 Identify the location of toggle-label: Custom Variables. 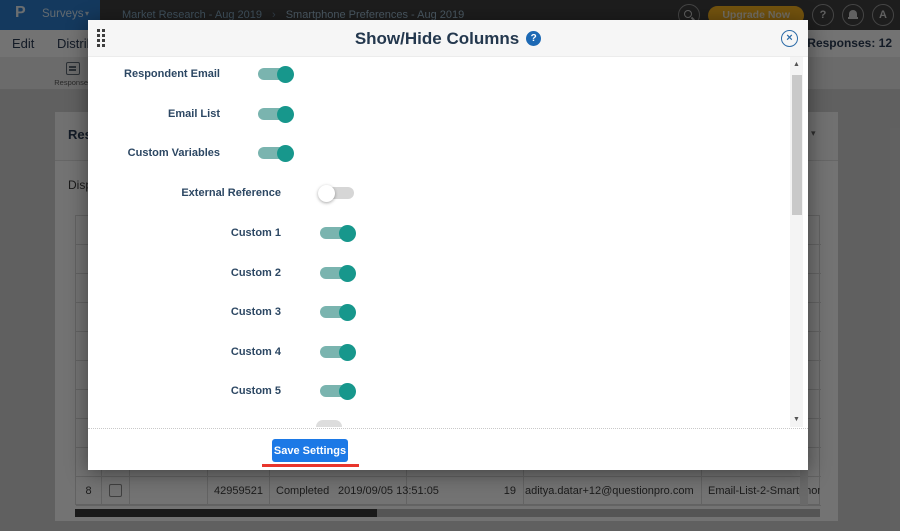
(173, 153).